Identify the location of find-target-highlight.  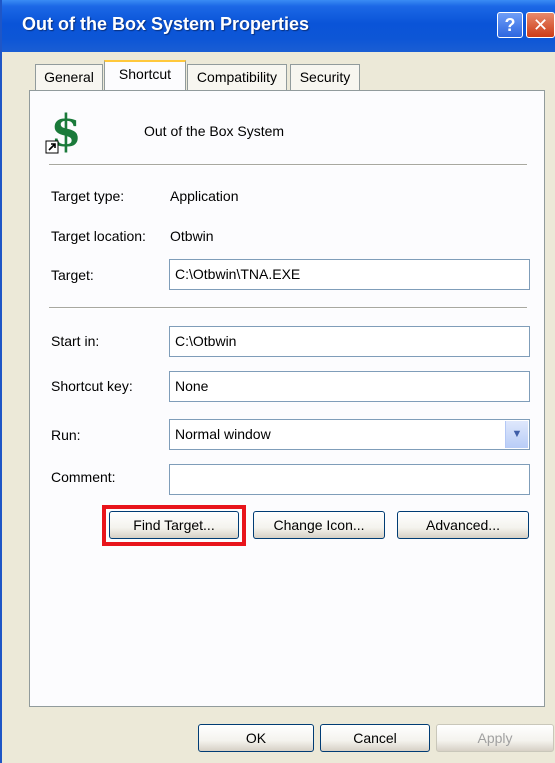
(174, 525).